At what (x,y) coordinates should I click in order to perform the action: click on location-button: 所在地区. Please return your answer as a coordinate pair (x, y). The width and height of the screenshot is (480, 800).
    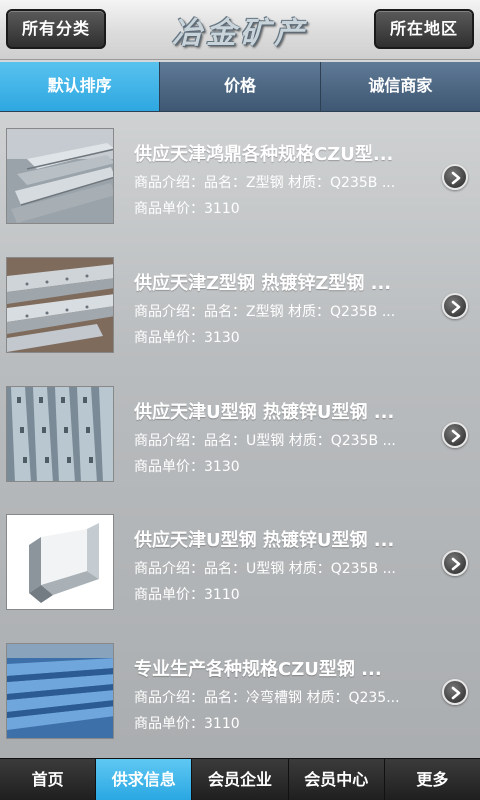
    Looking at the image, I should click on (424, 29).